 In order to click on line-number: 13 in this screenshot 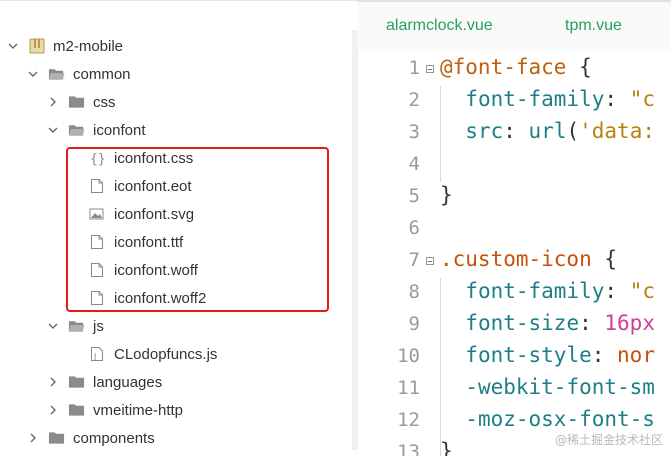, I will do `click(408, 448)`.